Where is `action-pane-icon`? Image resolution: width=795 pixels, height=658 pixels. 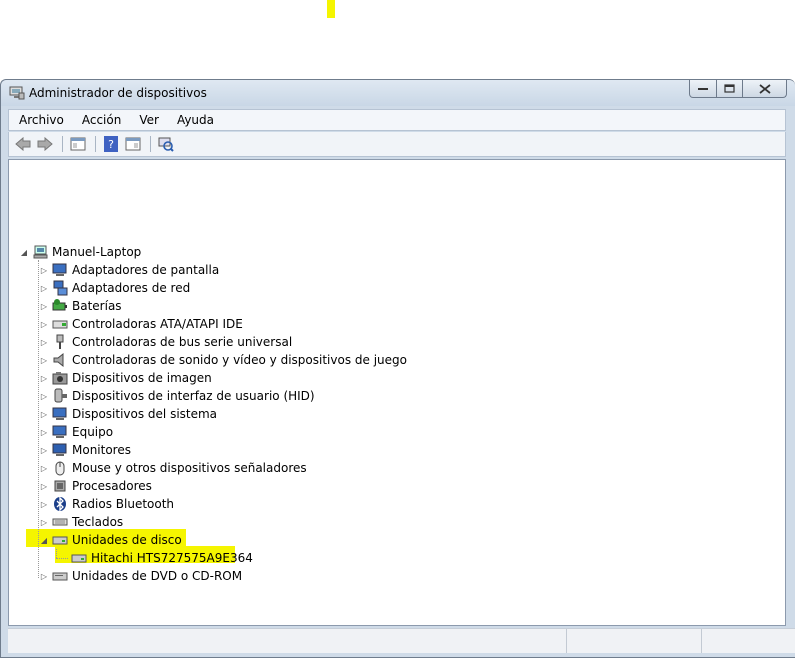
action-pane-icon is located at coordinates (133, 144).